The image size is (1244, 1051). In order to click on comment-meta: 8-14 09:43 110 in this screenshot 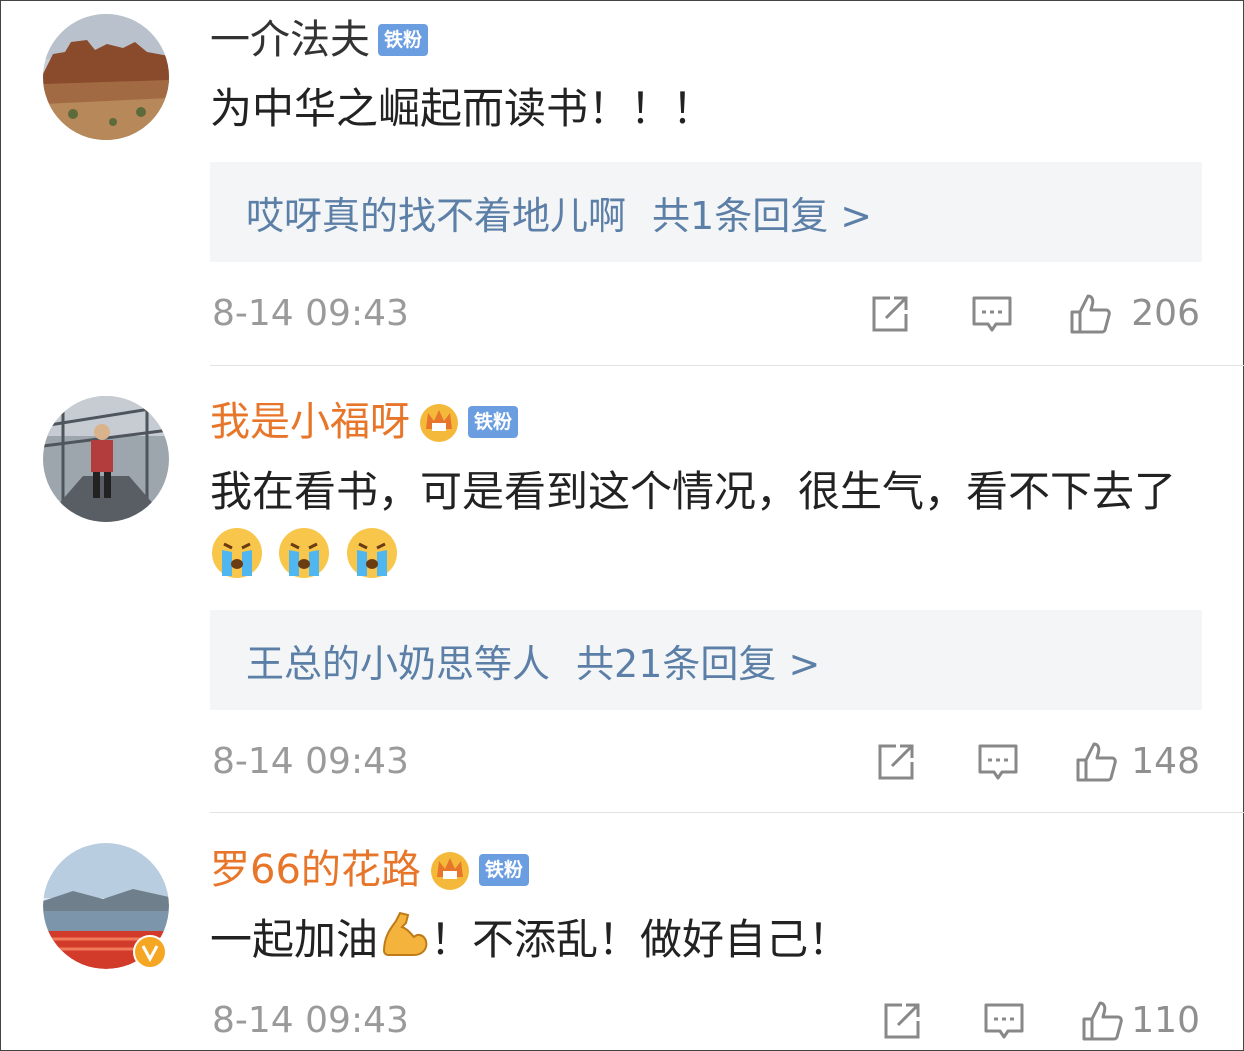, I will do `click(706, 1021)`.